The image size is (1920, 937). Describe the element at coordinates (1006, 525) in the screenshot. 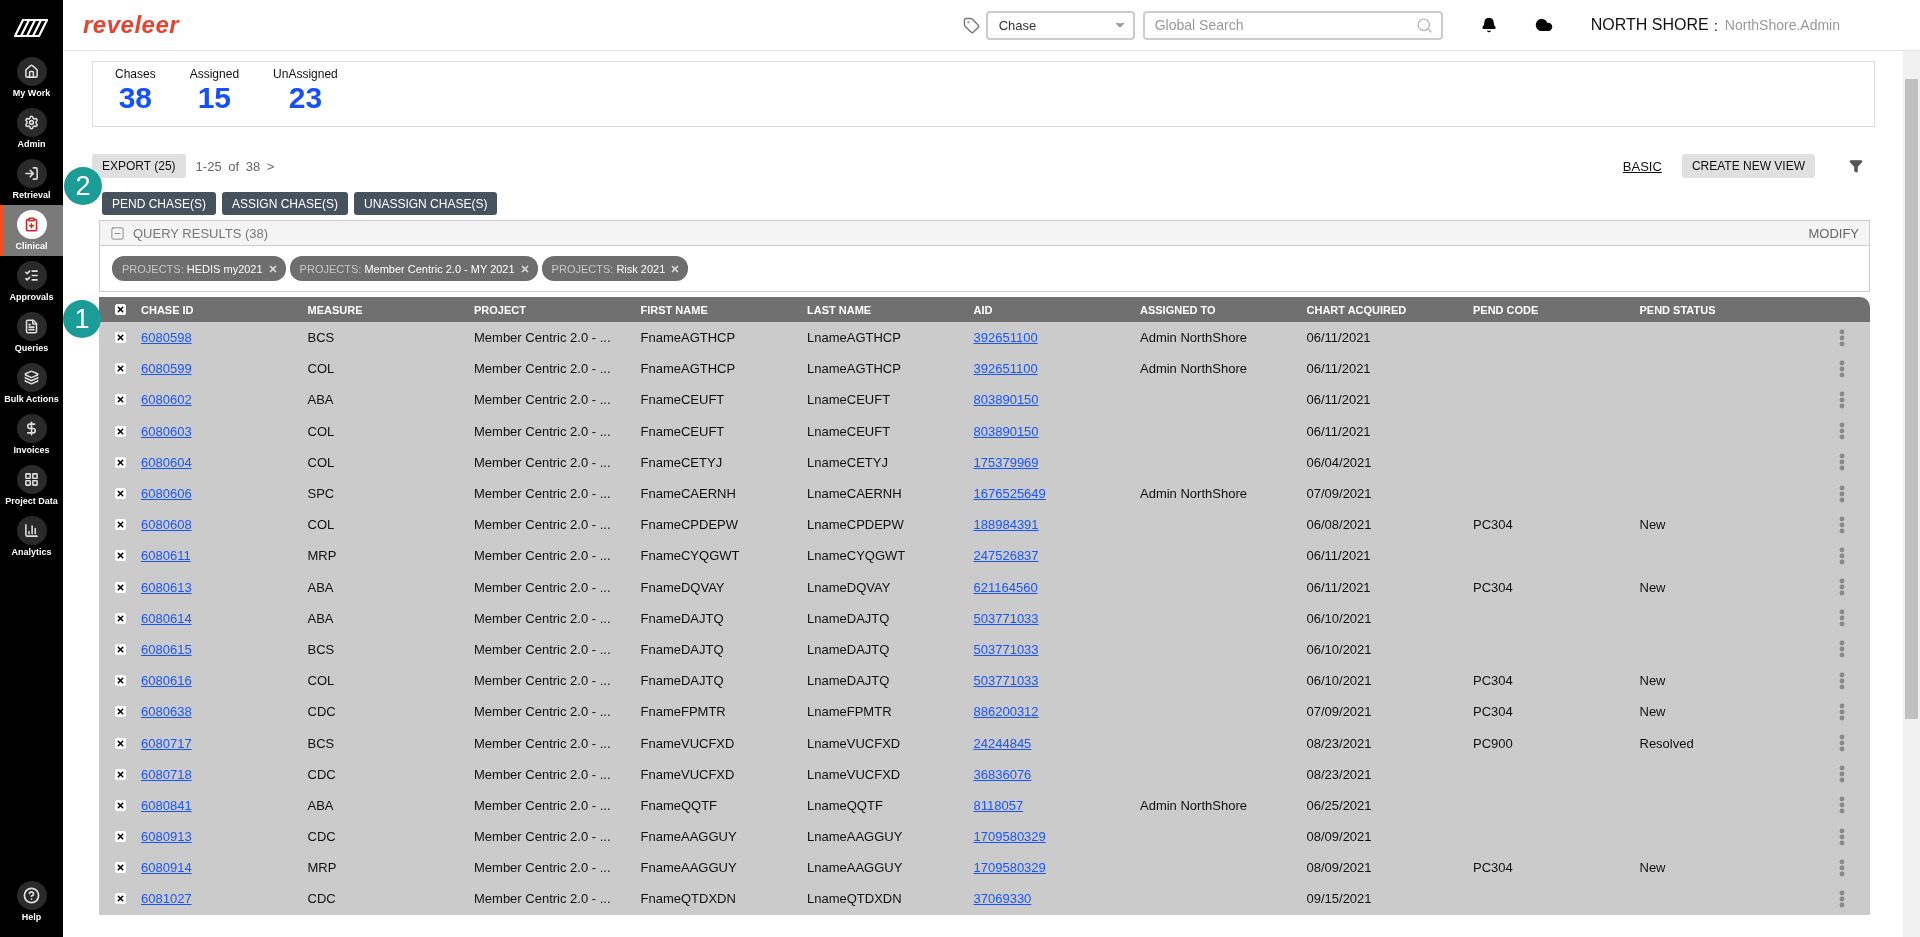

I see `table-link: 188984391` at that location.